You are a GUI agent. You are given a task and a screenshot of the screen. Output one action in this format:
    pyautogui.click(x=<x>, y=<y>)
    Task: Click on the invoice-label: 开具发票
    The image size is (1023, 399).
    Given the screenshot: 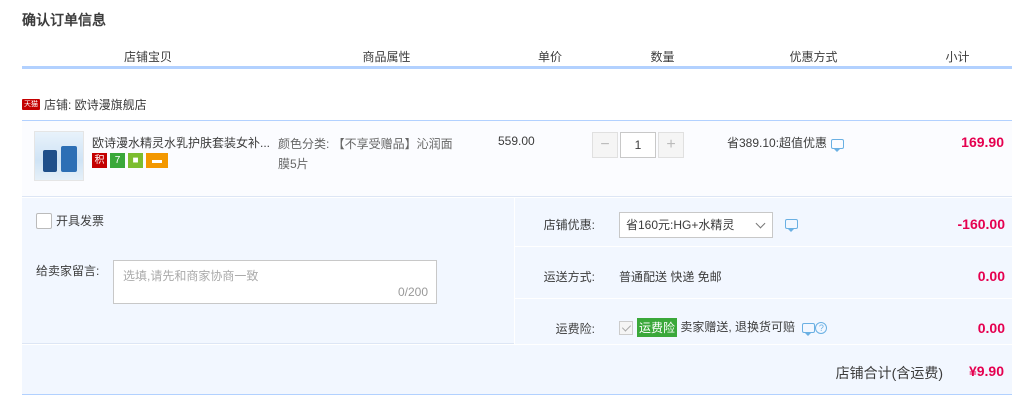 What is the action you would take?
    pyautogui.click(x=80, y=221)
    